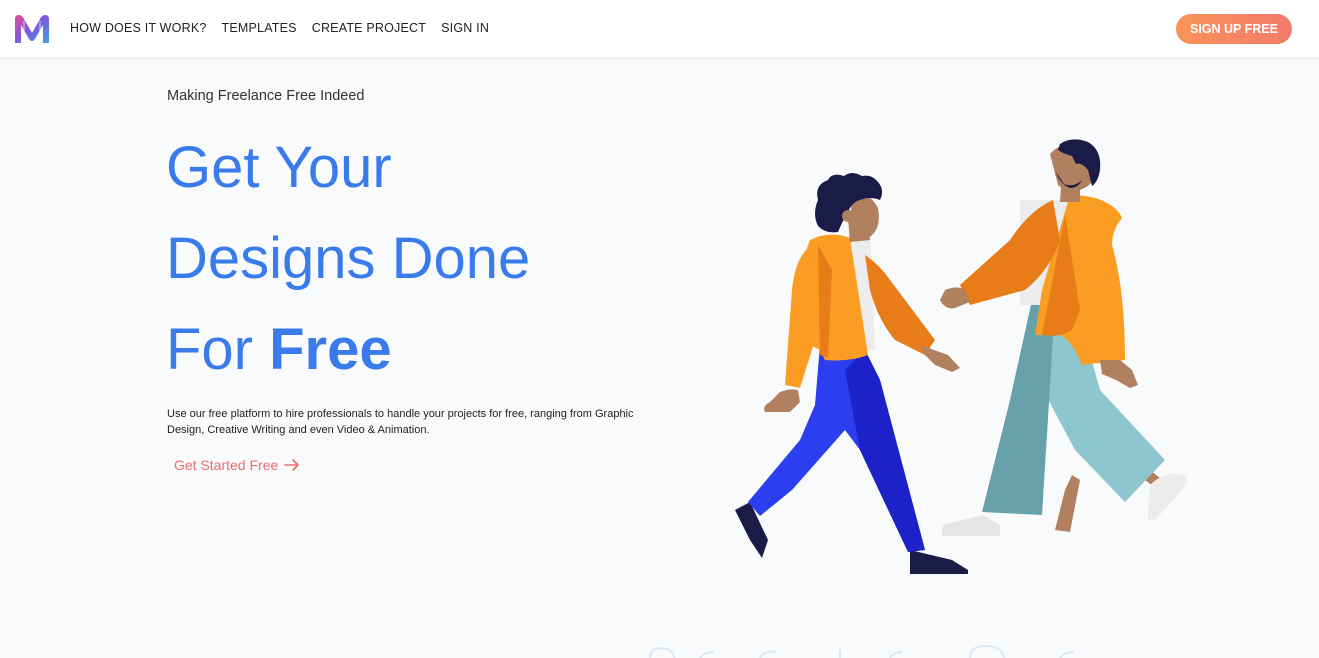  What do you see at coordinates (138, 28) in the screenshot?
I see `nav-how-it-works: HOW DOES IT WORK?` at bounding box center [138, 28].